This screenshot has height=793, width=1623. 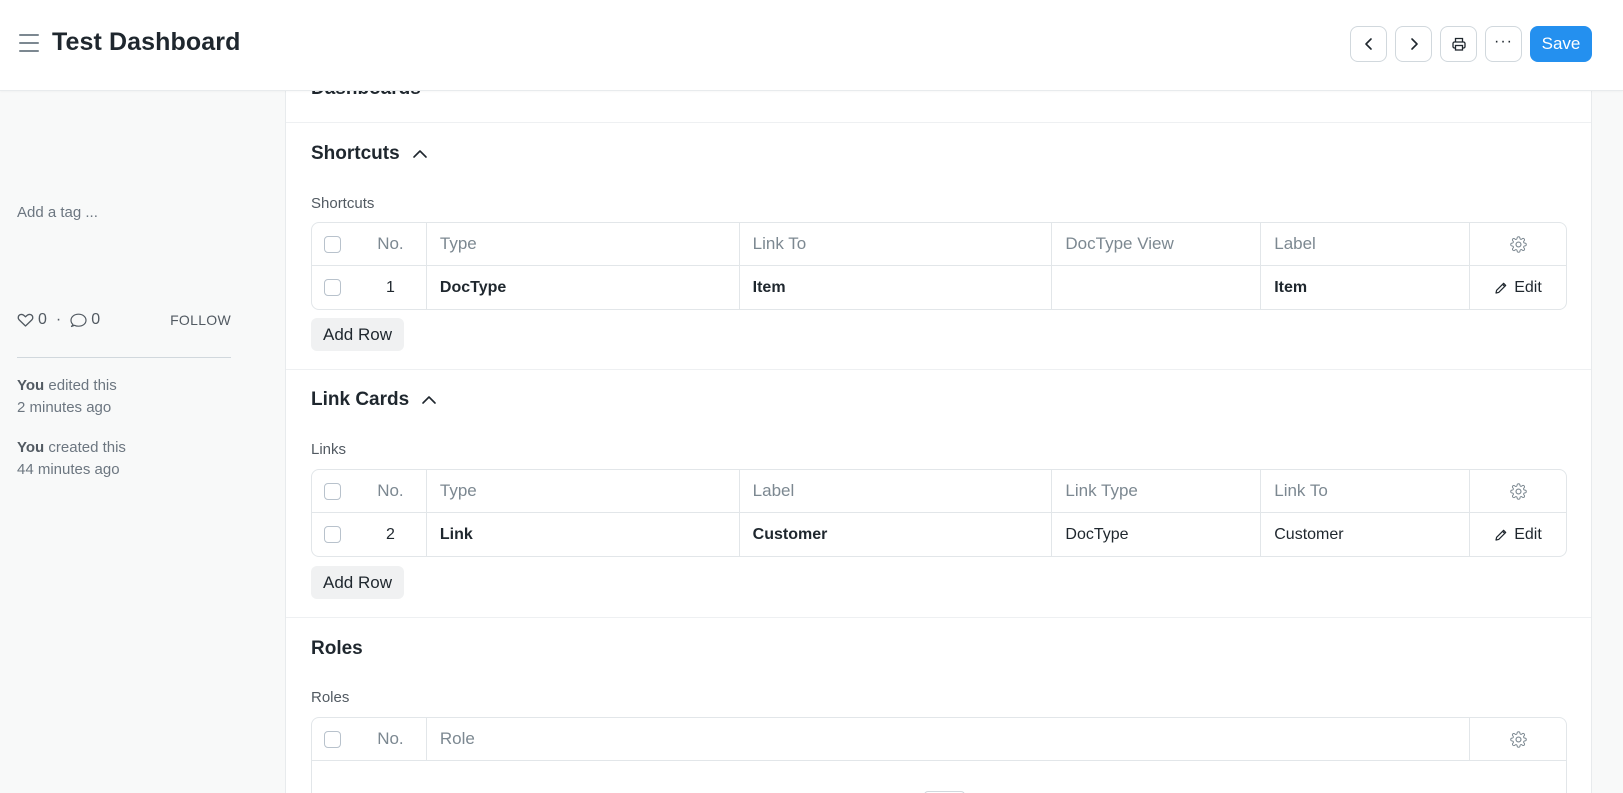 I want to click on section-title: Roles, so click(x=337, y=648).